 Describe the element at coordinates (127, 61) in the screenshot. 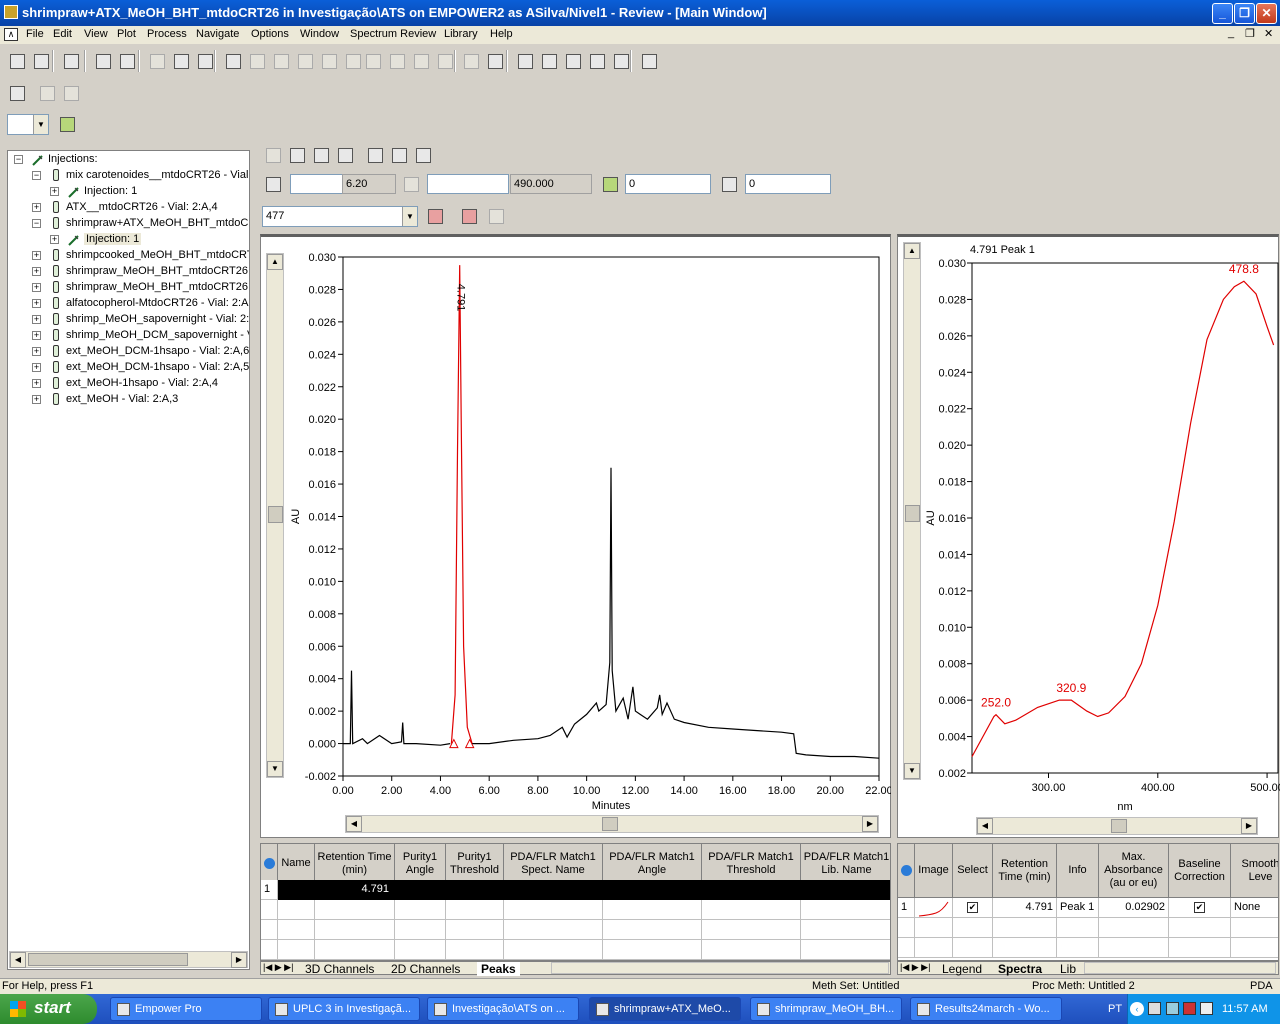

I see `toolbar-tool-5-icon` at that location.